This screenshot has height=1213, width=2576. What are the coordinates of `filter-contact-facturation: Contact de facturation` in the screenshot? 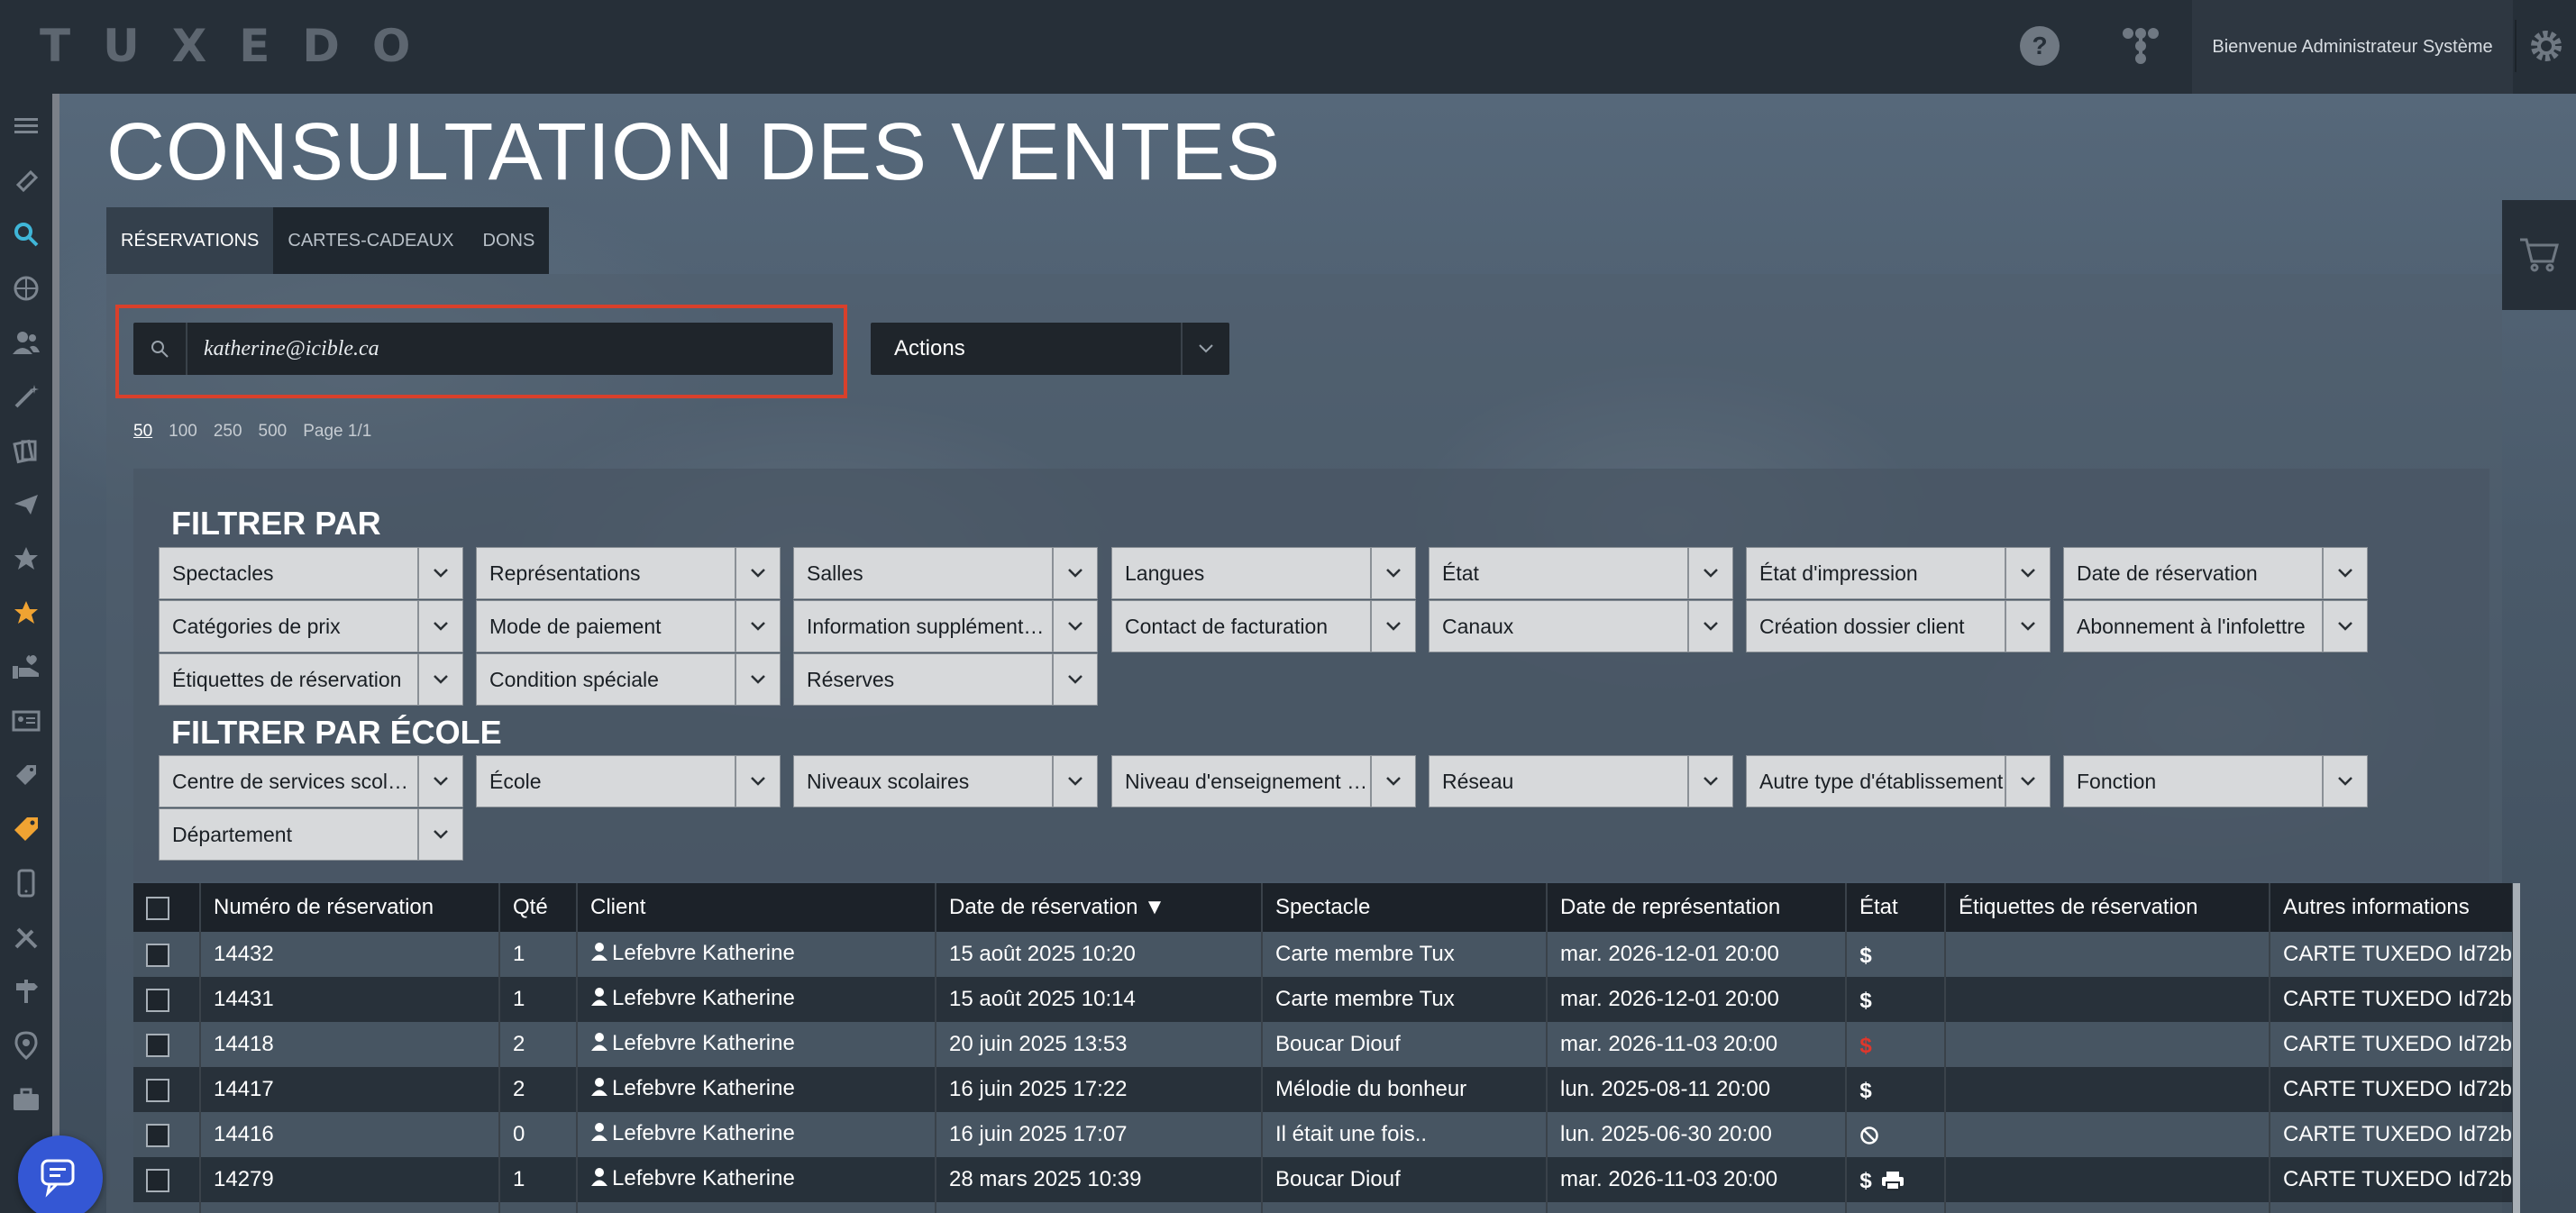 It's located at (1263, 626).